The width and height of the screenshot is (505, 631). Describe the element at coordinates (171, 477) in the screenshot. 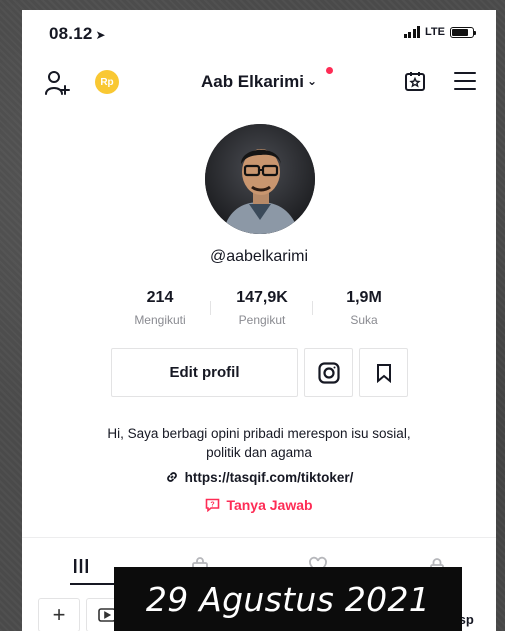

I see `link-icon` at that location.